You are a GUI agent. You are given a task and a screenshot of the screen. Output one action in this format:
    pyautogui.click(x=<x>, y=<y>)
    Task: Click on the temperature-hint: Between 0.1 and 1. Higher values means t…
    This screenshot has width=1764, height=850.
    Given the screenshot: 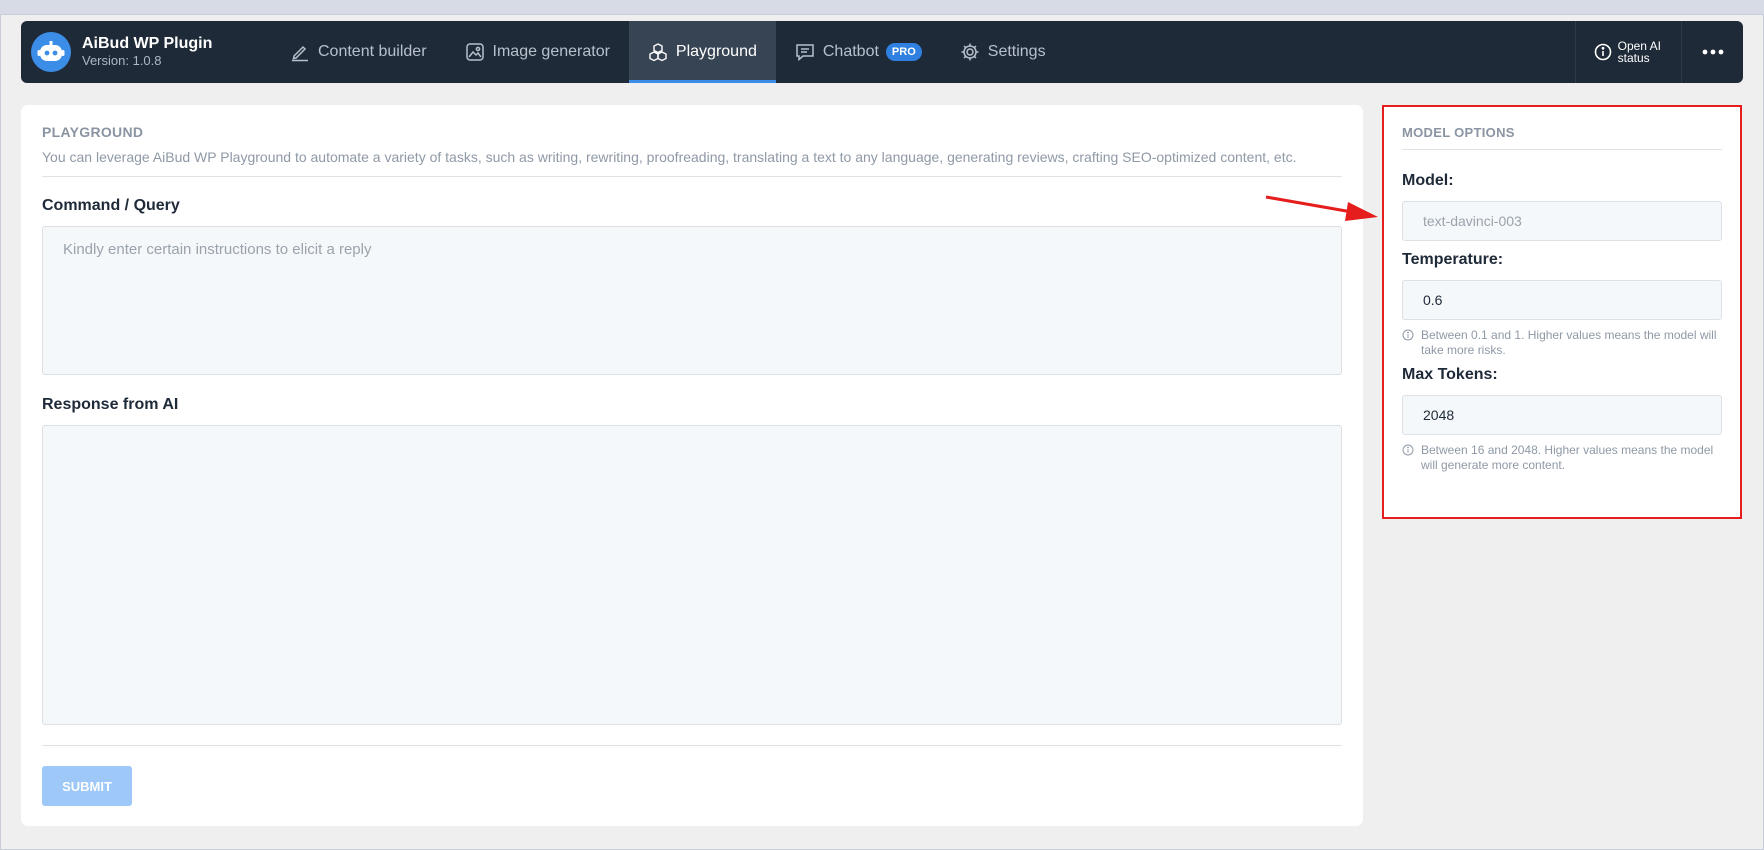 What is the action you would take?
    pyautogui.click(x=1562, y=343)
    